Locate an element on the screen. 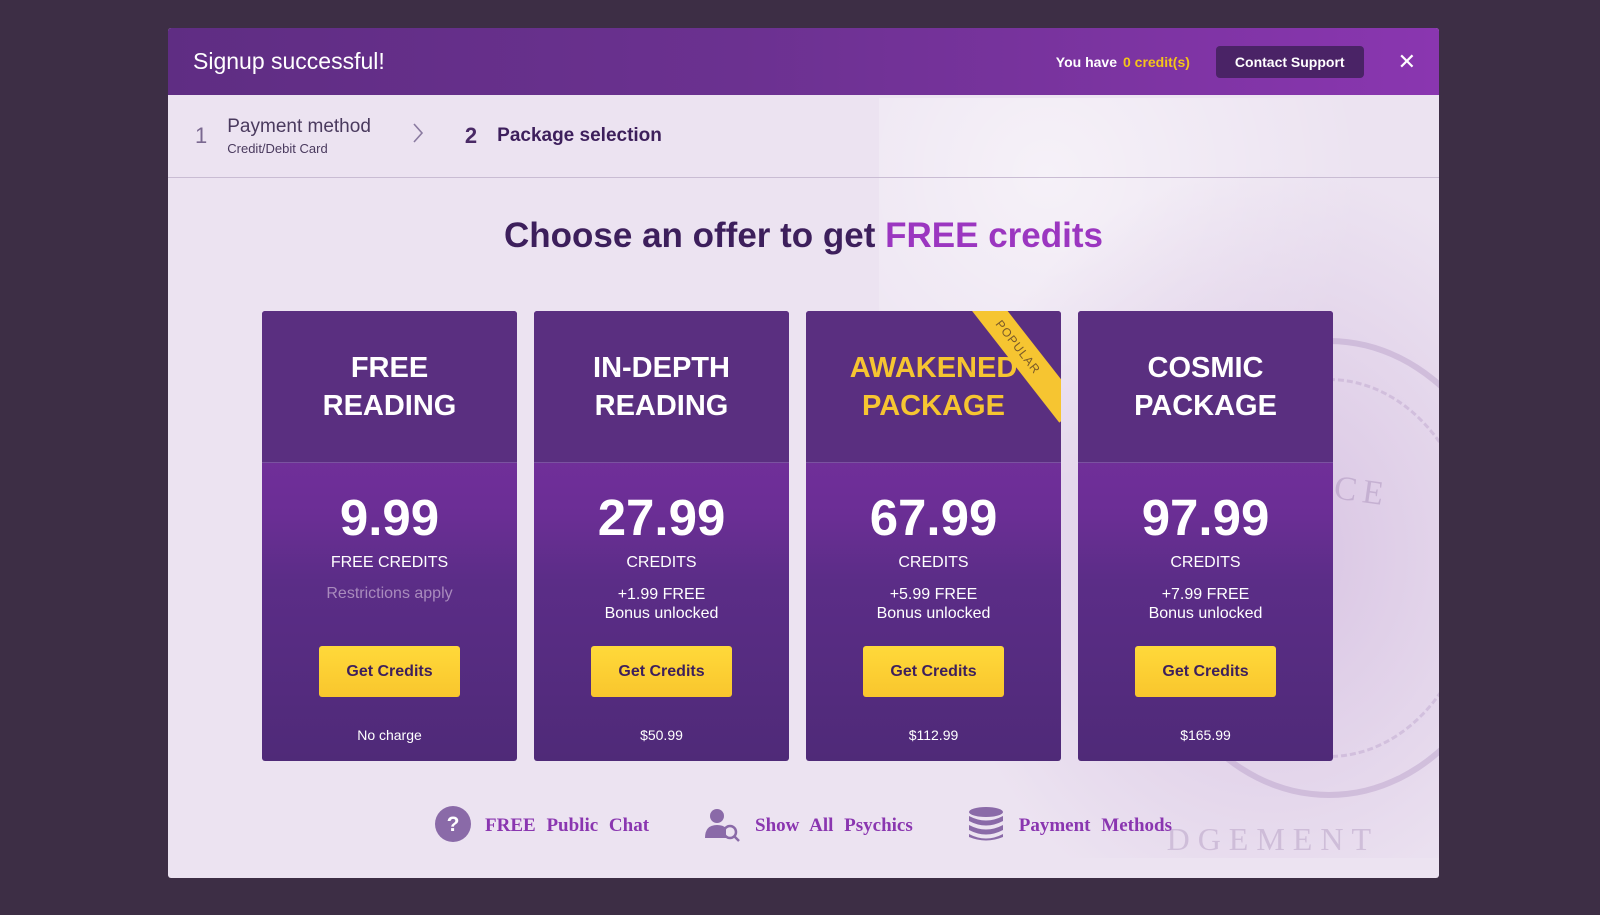  contact-support-button: Contact Support is located at coordinates (1289, 61).